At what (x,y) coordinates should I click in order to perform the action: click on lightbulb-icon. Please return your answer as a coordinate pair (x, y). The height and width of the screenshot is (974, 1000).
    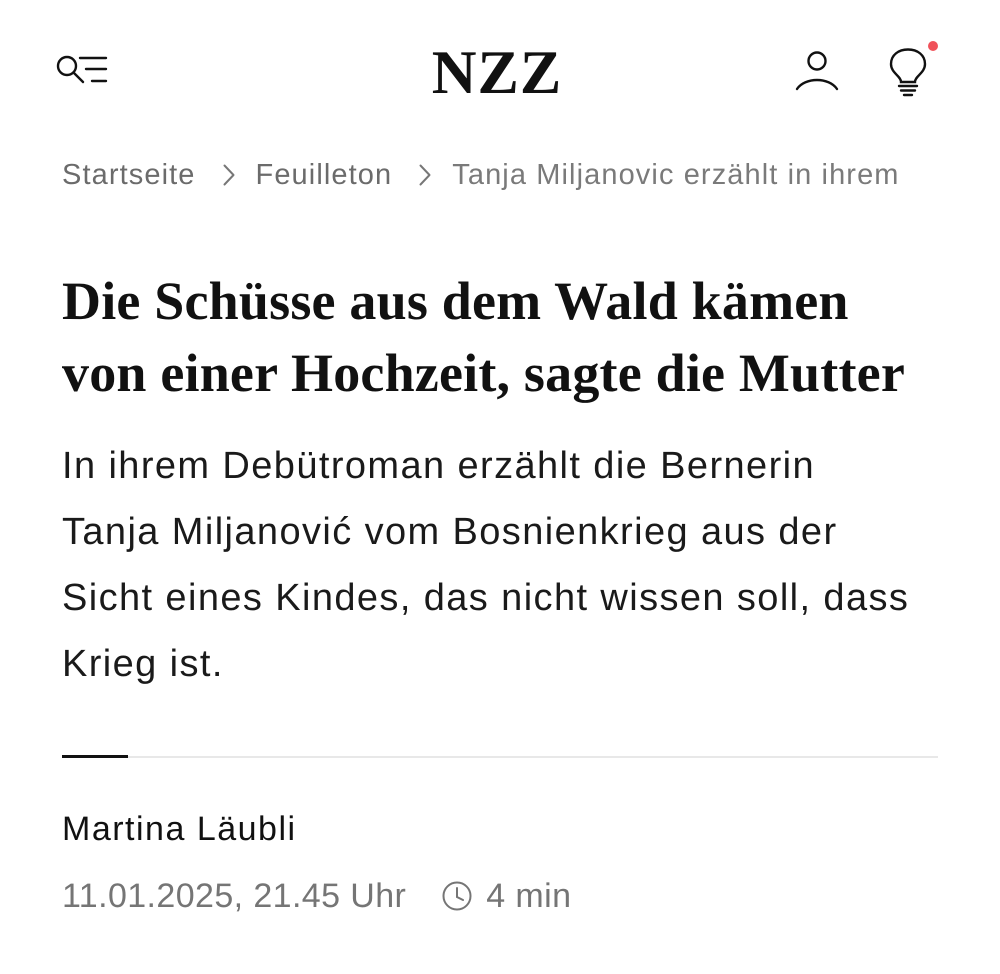
    Looking at the image, I should click on (908, 73).